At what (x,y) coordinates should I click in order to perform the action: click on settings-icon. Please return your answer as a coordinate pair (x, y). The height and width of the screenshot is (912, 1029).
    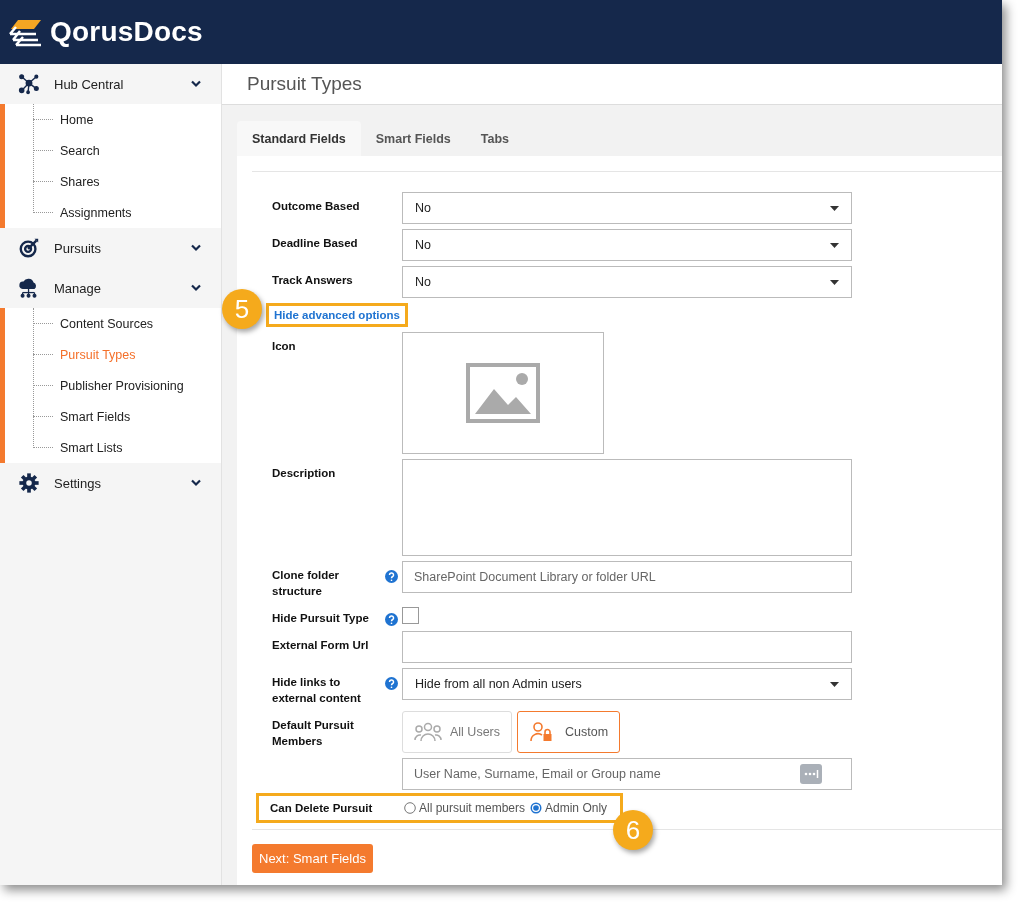
    Looking at the image, I should click on (29, 483).